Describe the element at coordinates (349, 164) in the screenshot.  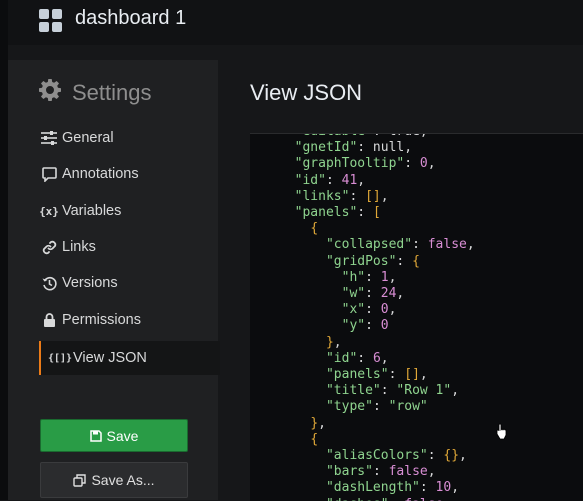
I see `json-token: "graphTooltip"` at that location.